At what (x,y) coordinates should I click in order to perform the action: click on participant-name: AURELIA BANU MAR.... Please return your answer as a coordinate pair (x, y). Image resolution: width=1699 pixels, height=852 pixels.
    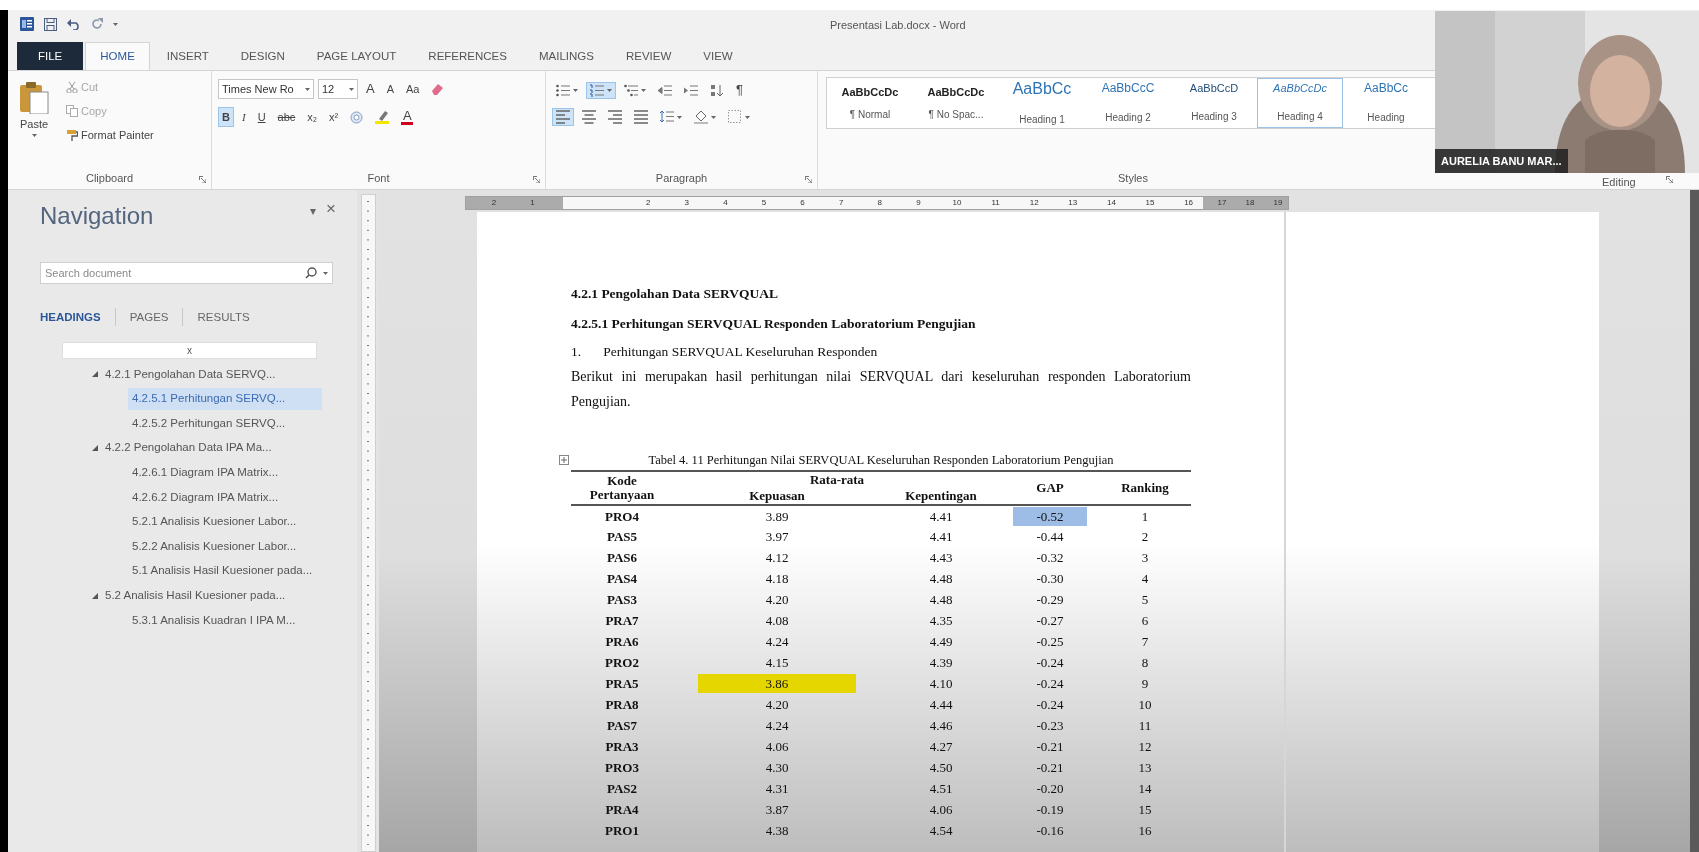
    Looking at the image, I should click on (1501, 160).